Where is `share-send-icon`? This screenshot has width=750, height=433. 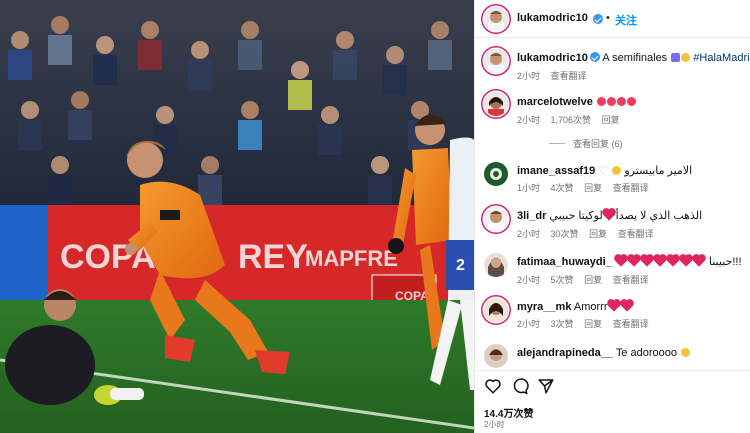
share-send-icon is located at coordinates (546, 386).